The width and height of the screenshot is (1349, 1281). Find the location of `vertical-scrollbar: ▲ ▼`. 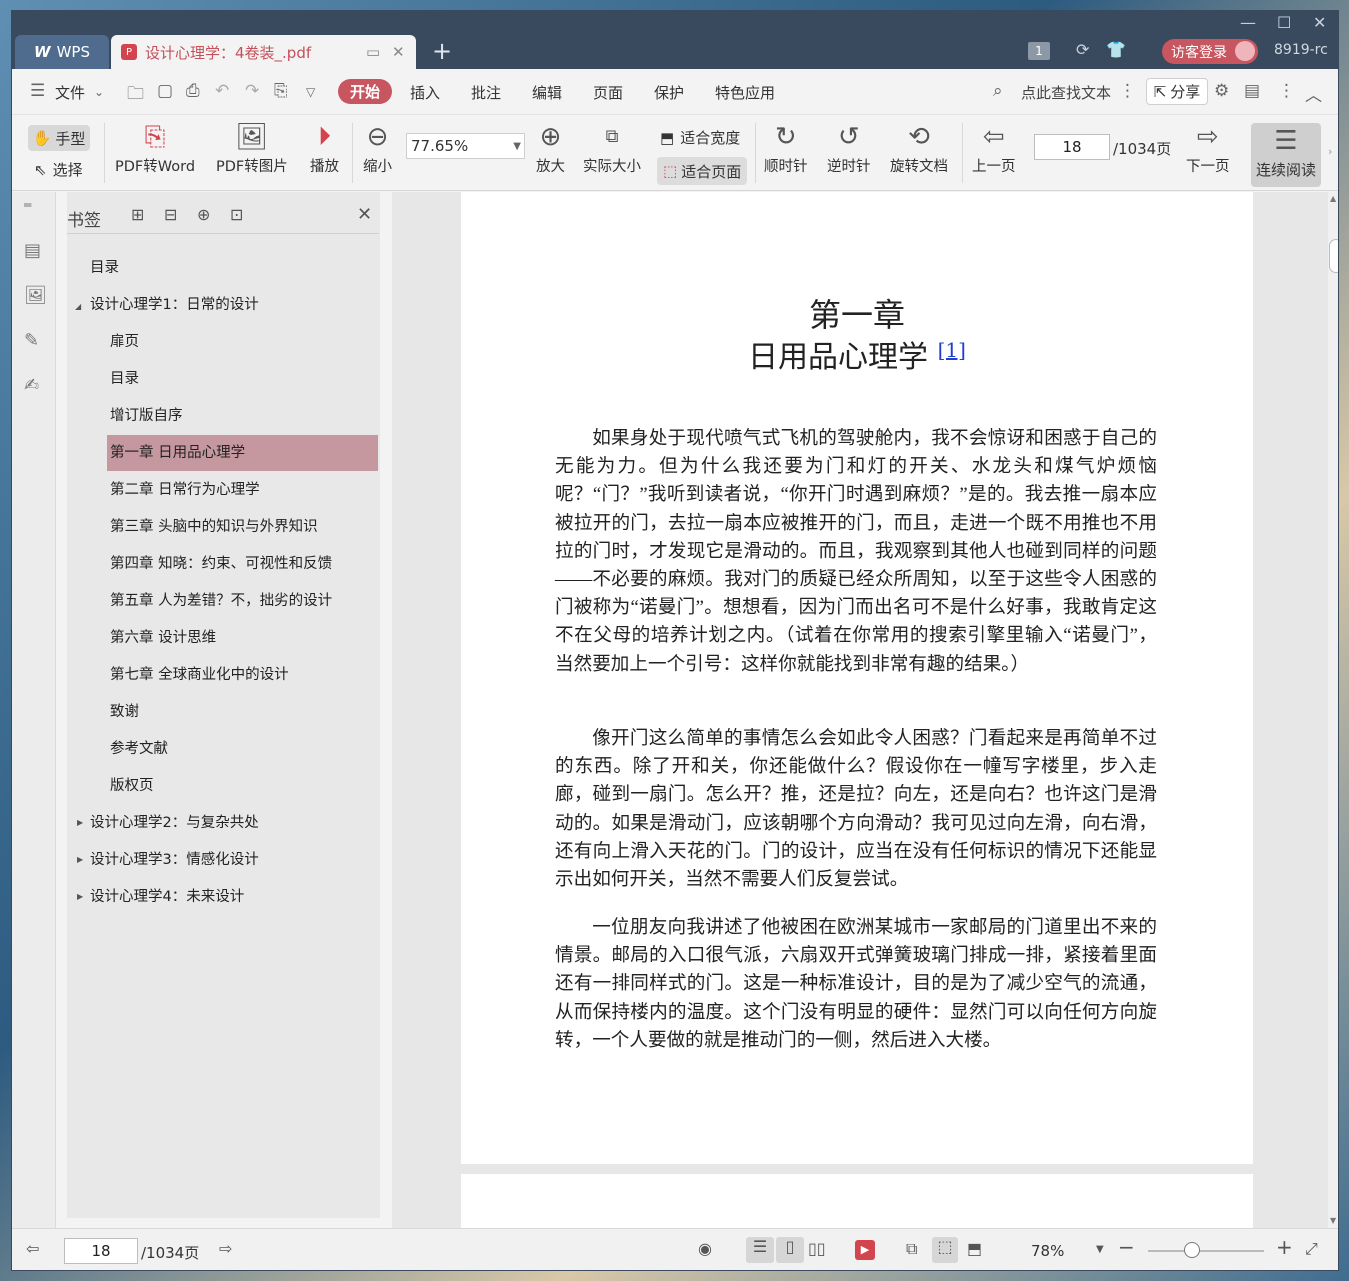

vertical-scrollbar: ▲ ▼ is located at coordinates (1333, 710).